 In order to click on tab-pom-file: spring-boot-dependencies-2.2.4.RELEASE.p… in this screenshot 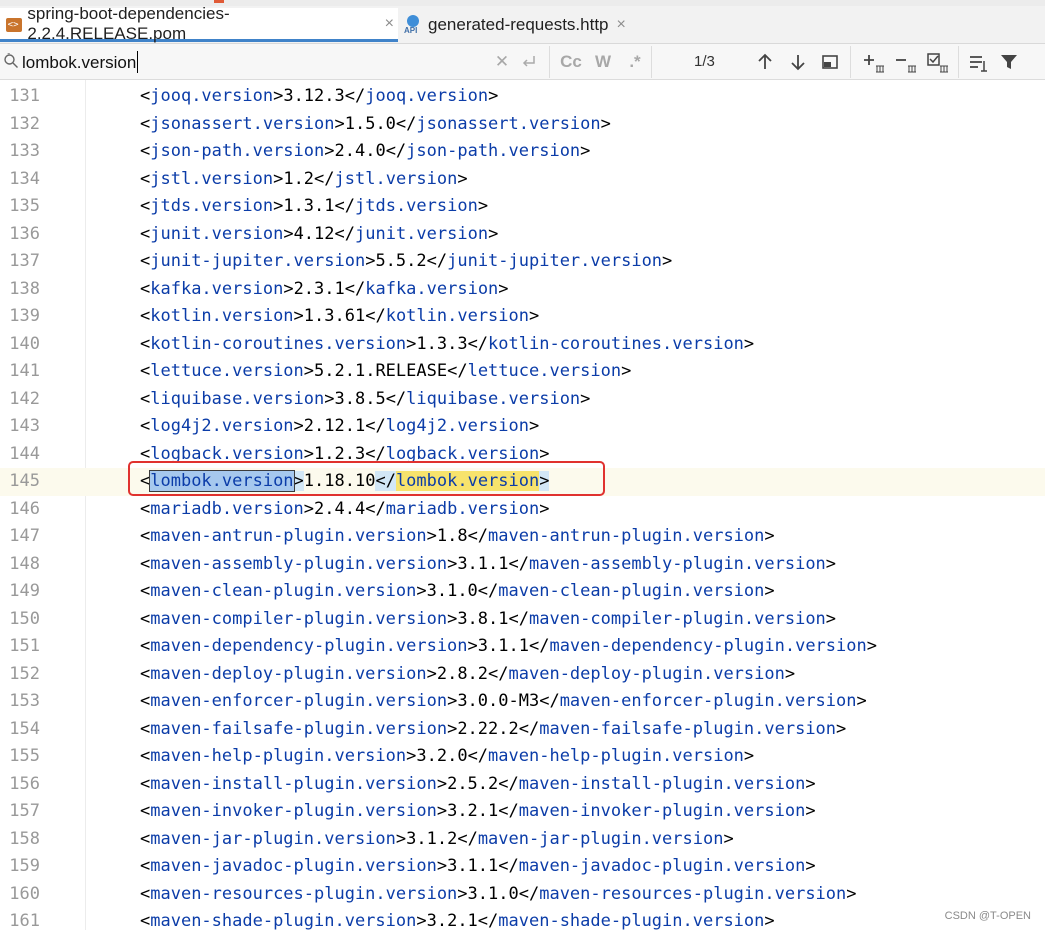, I will do `click(199, 23)`.